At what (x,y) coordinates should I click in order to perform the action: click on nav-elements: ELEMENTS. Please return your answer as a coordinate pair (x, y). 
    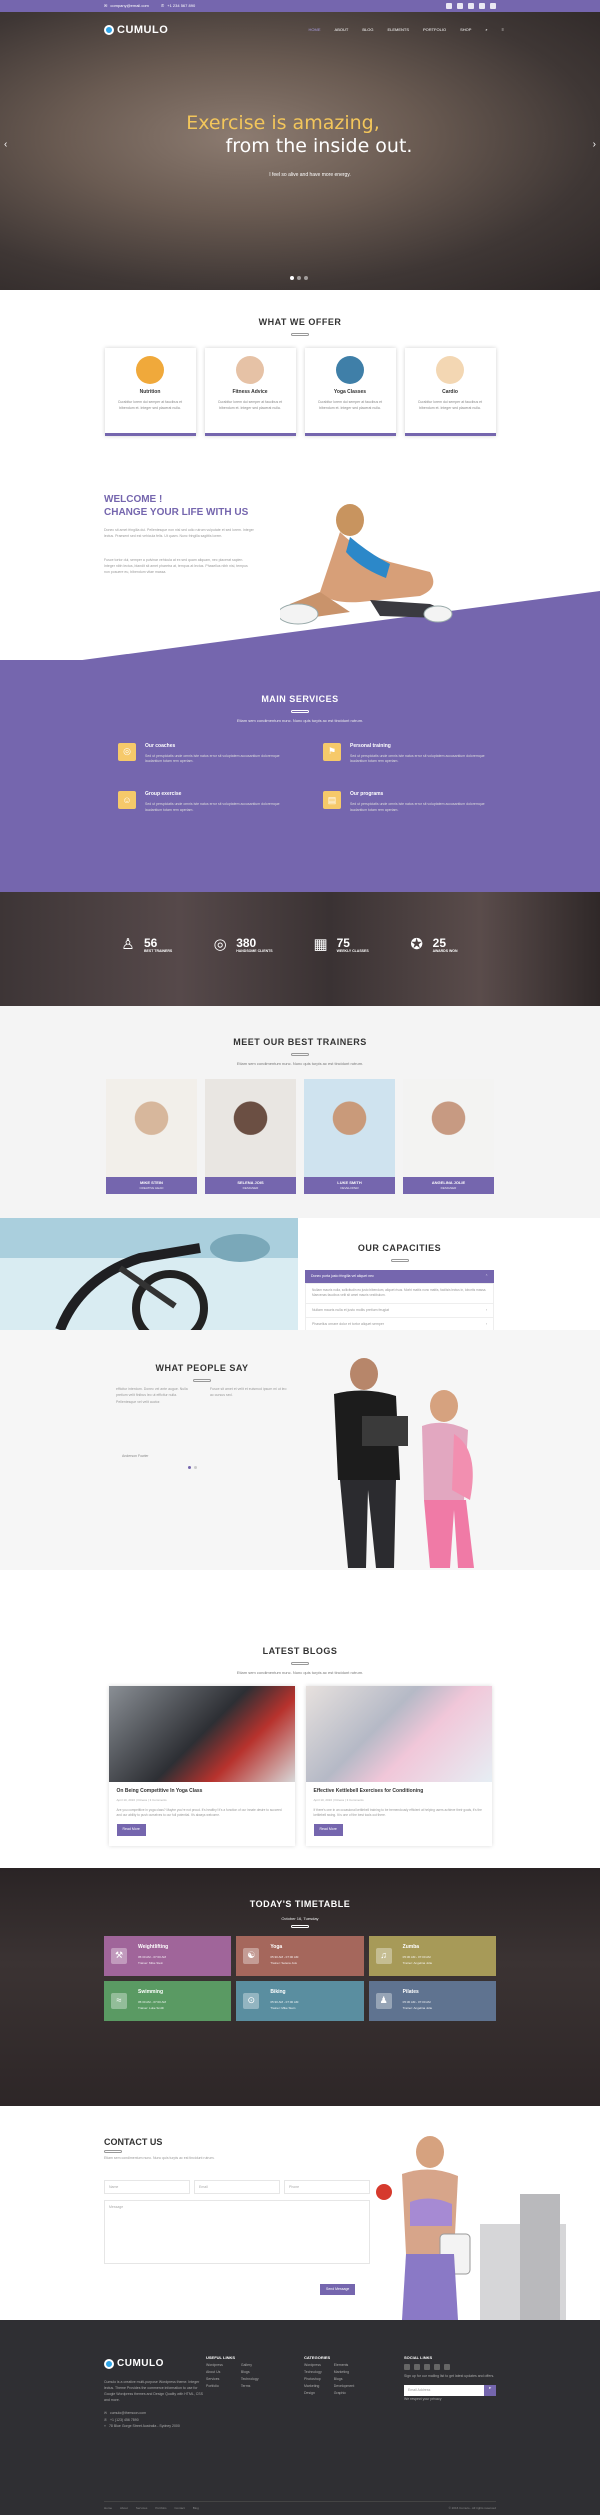
    Looking at the image, I should click on (398, 30).